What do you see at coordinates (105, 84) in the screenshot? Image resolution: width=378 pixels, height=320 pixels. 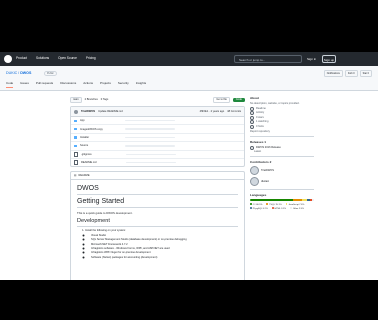 I see `tab-projects: Projects` at bounding box center [105, 84].